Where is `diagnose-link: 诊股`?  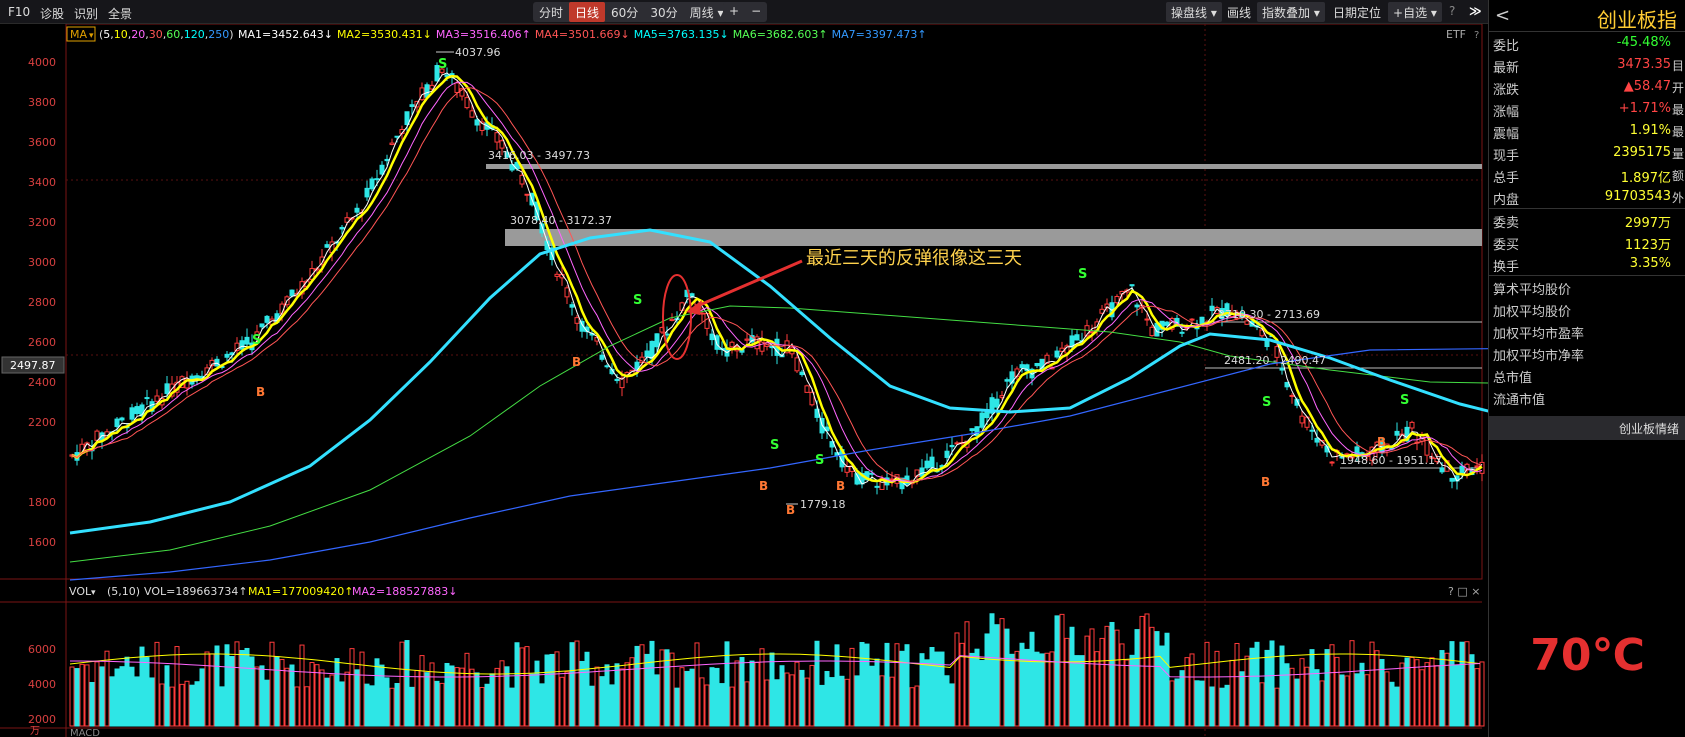 diagnose-link: 诊股 is located at coordinates (52, 13).